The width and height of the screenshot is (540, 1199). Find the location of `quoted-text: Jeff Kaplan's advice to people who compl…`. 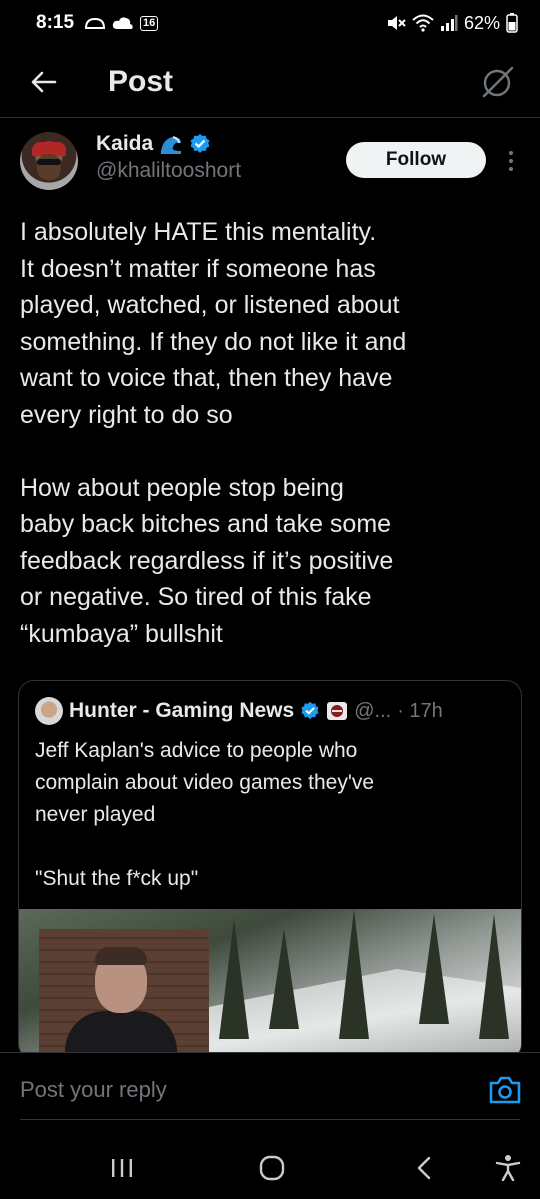

quoted-text: Jeff Kaplan's advice to people who compl… is located at coordinates (270, 815).